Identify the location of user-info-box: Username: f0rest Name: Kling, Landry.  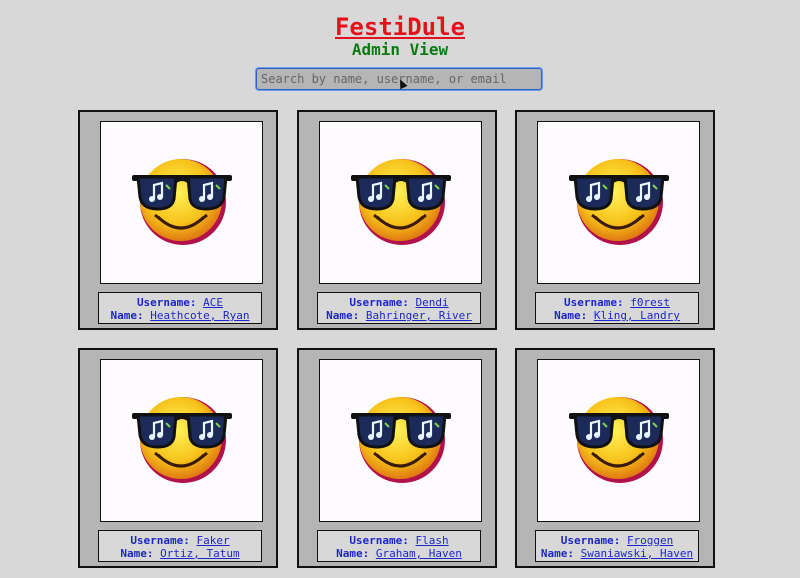
(617, 308).